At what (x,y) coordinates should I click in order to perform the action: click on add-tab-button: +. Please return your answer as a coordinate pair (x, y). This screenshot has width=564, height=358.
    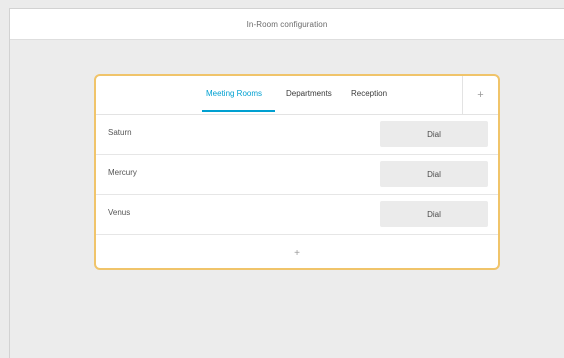
    Looking at the image, I should click on (480, 95).